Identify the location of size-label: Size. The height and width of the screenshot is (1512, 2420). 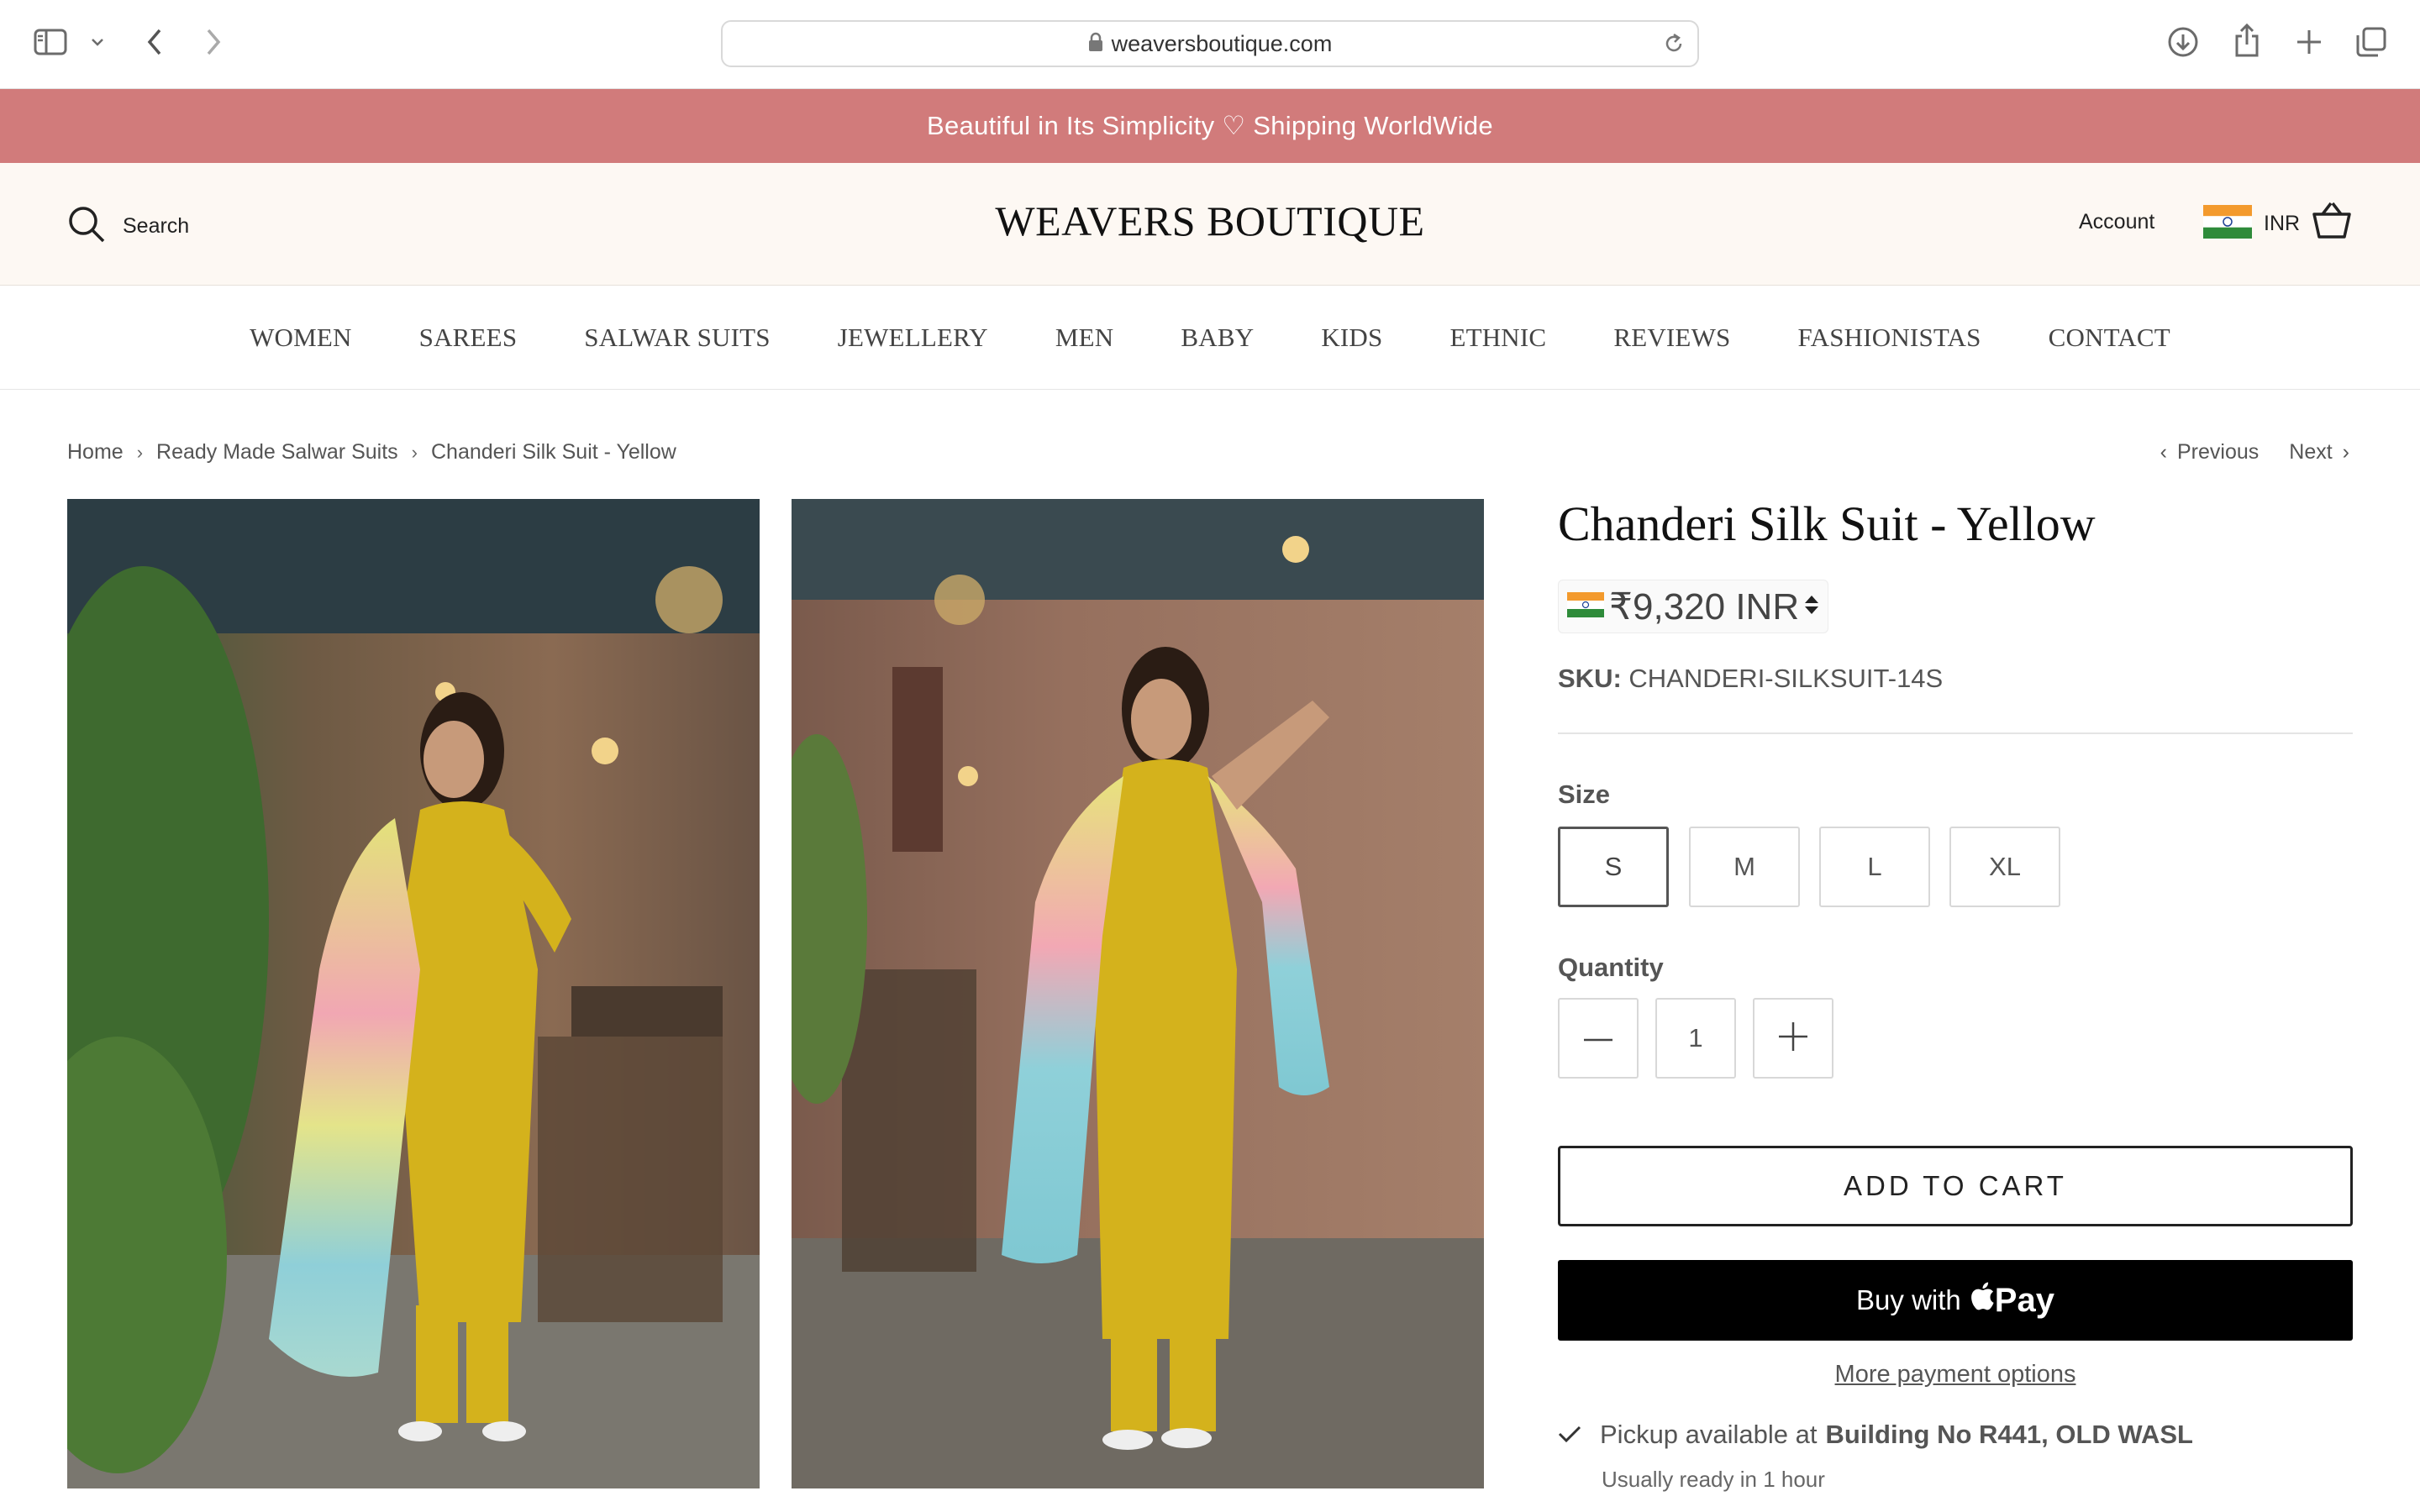
(1585, 794).